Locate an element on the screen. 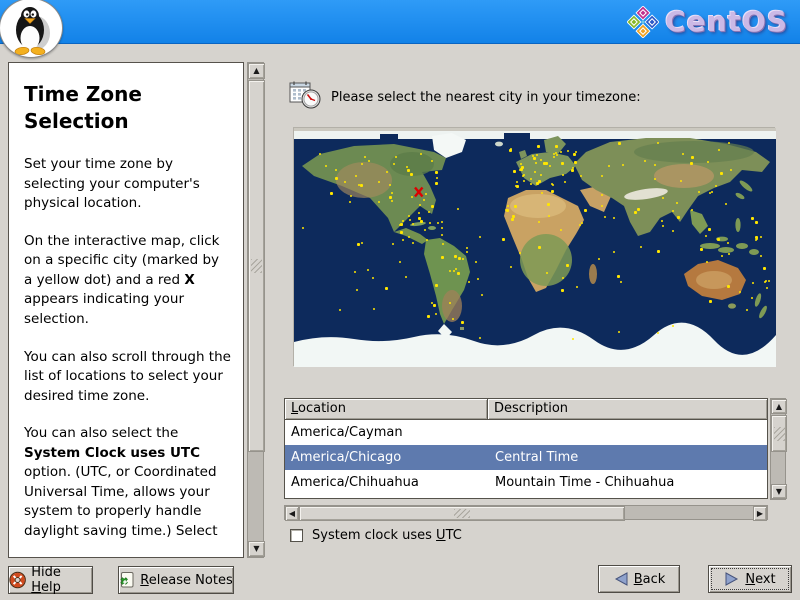 The width and height of the screenshot is (800, 600). back-button: Back is located at coordinates (639, 579).